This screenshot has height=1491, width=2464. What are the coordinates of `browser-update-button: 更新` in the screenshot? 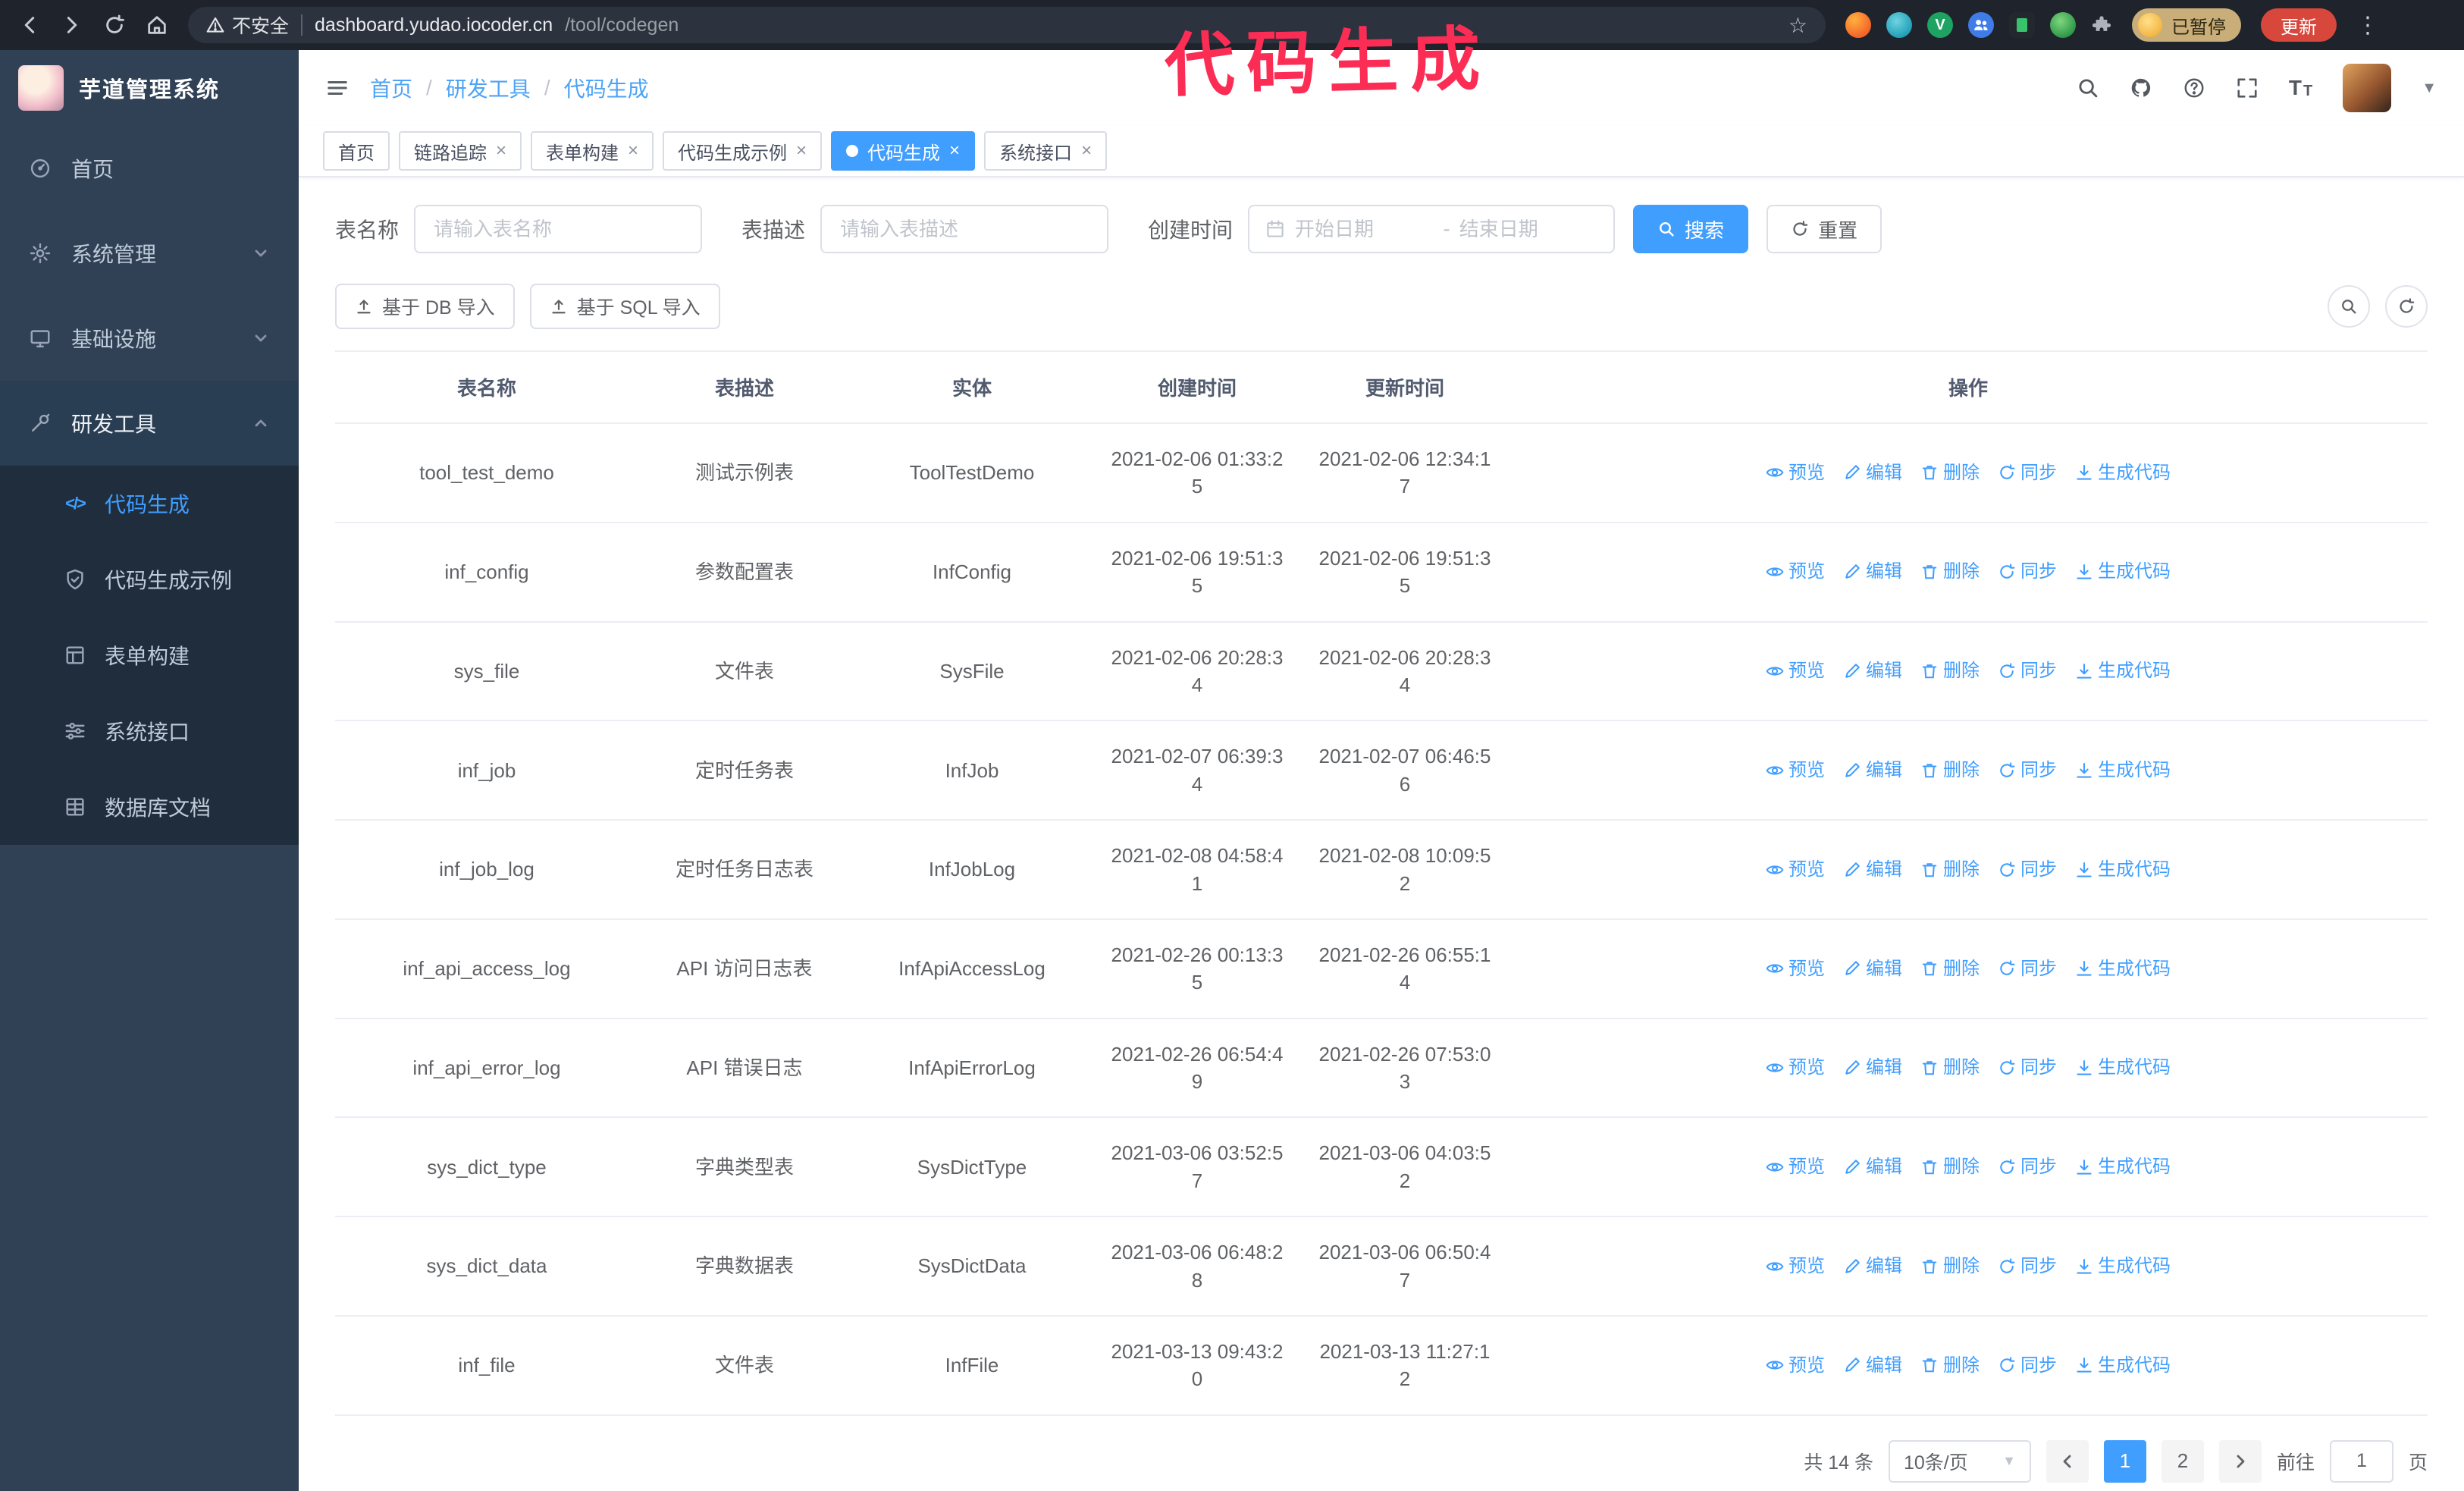 It's located at (2299, 25).